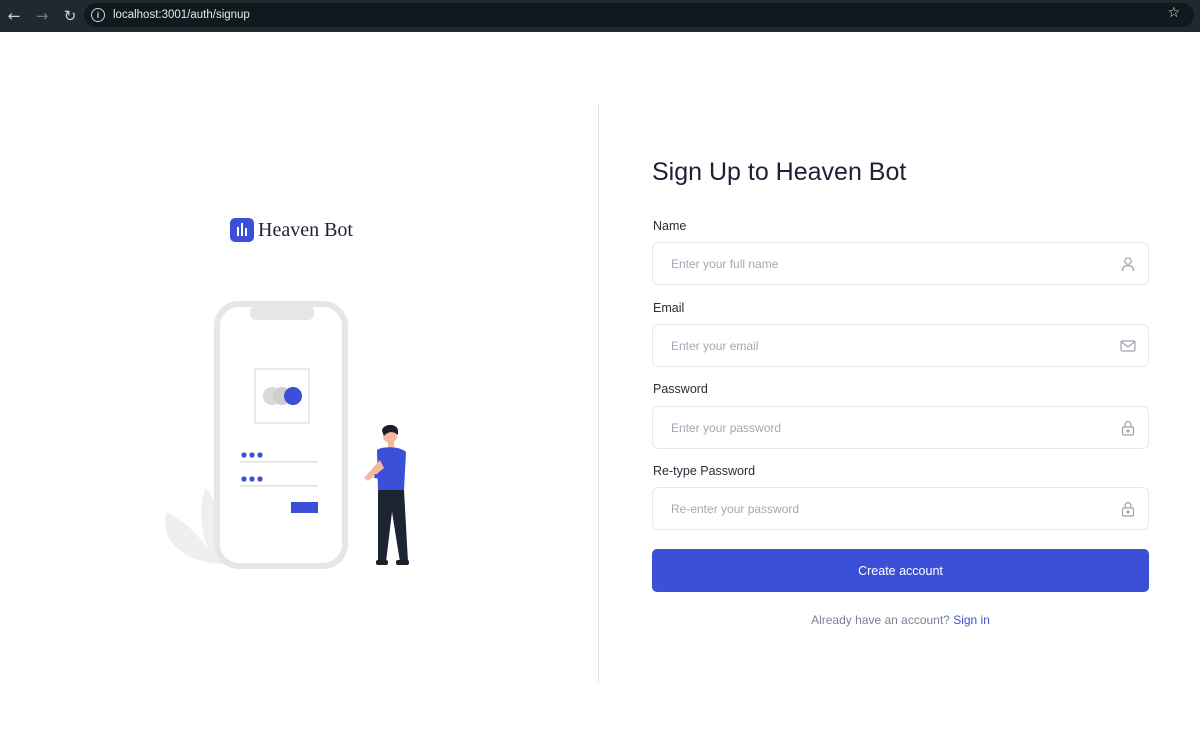 The width and height of the screenshot is (1200, 736). Describe the element at coordinates (181, 15) in the screenshot. I see `url-text: localhost:3001/auth/signup` at that location.